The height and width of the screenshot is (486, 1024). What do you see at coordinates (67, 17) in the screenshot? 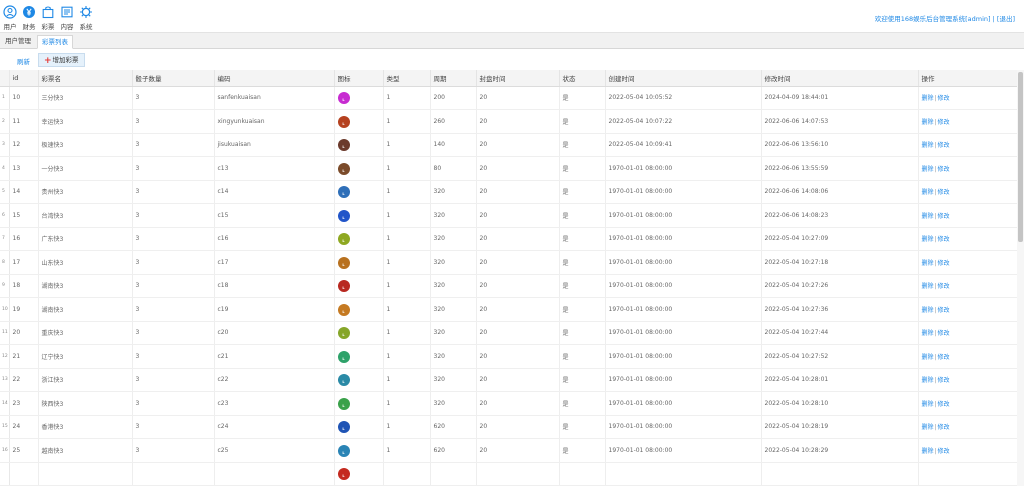
I see `nav-item-content: 内容` at bounding box center [67, 17].